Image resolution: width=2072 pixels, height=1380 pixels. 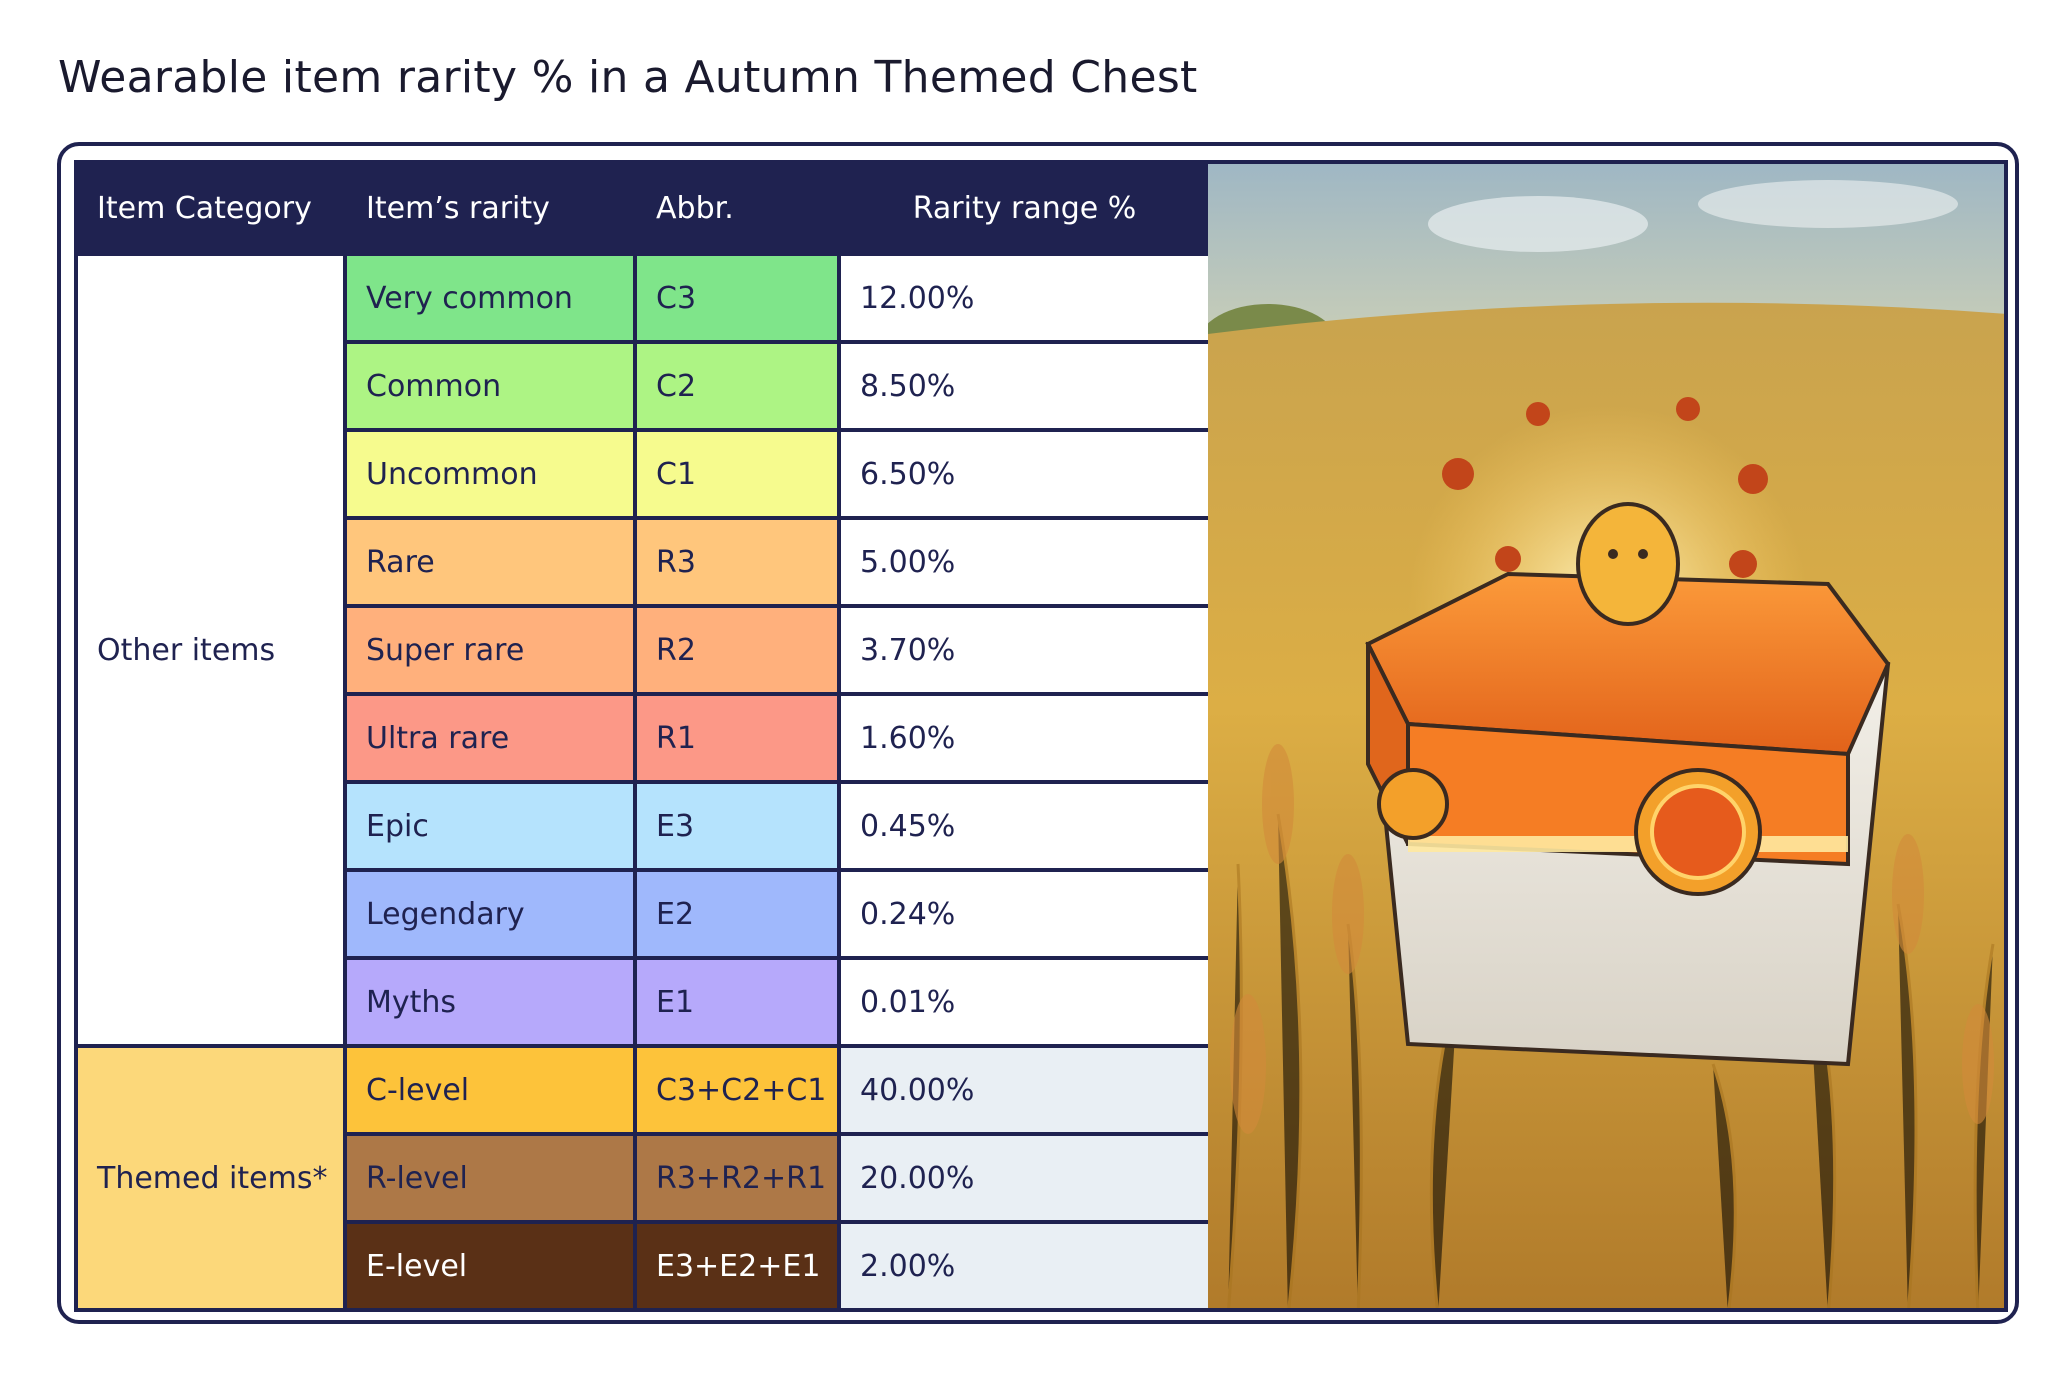 What do you see at coordinates (1024, 474) in the screenshot?
I see `rarity-range-cell: 6.50%` at bounding box center [1024, 474].